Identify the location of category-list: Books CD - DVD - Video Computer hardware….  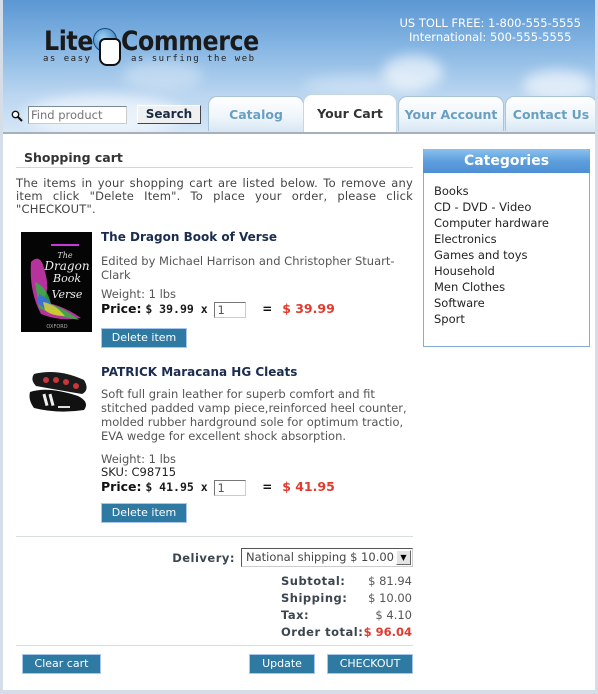
(506, 250).